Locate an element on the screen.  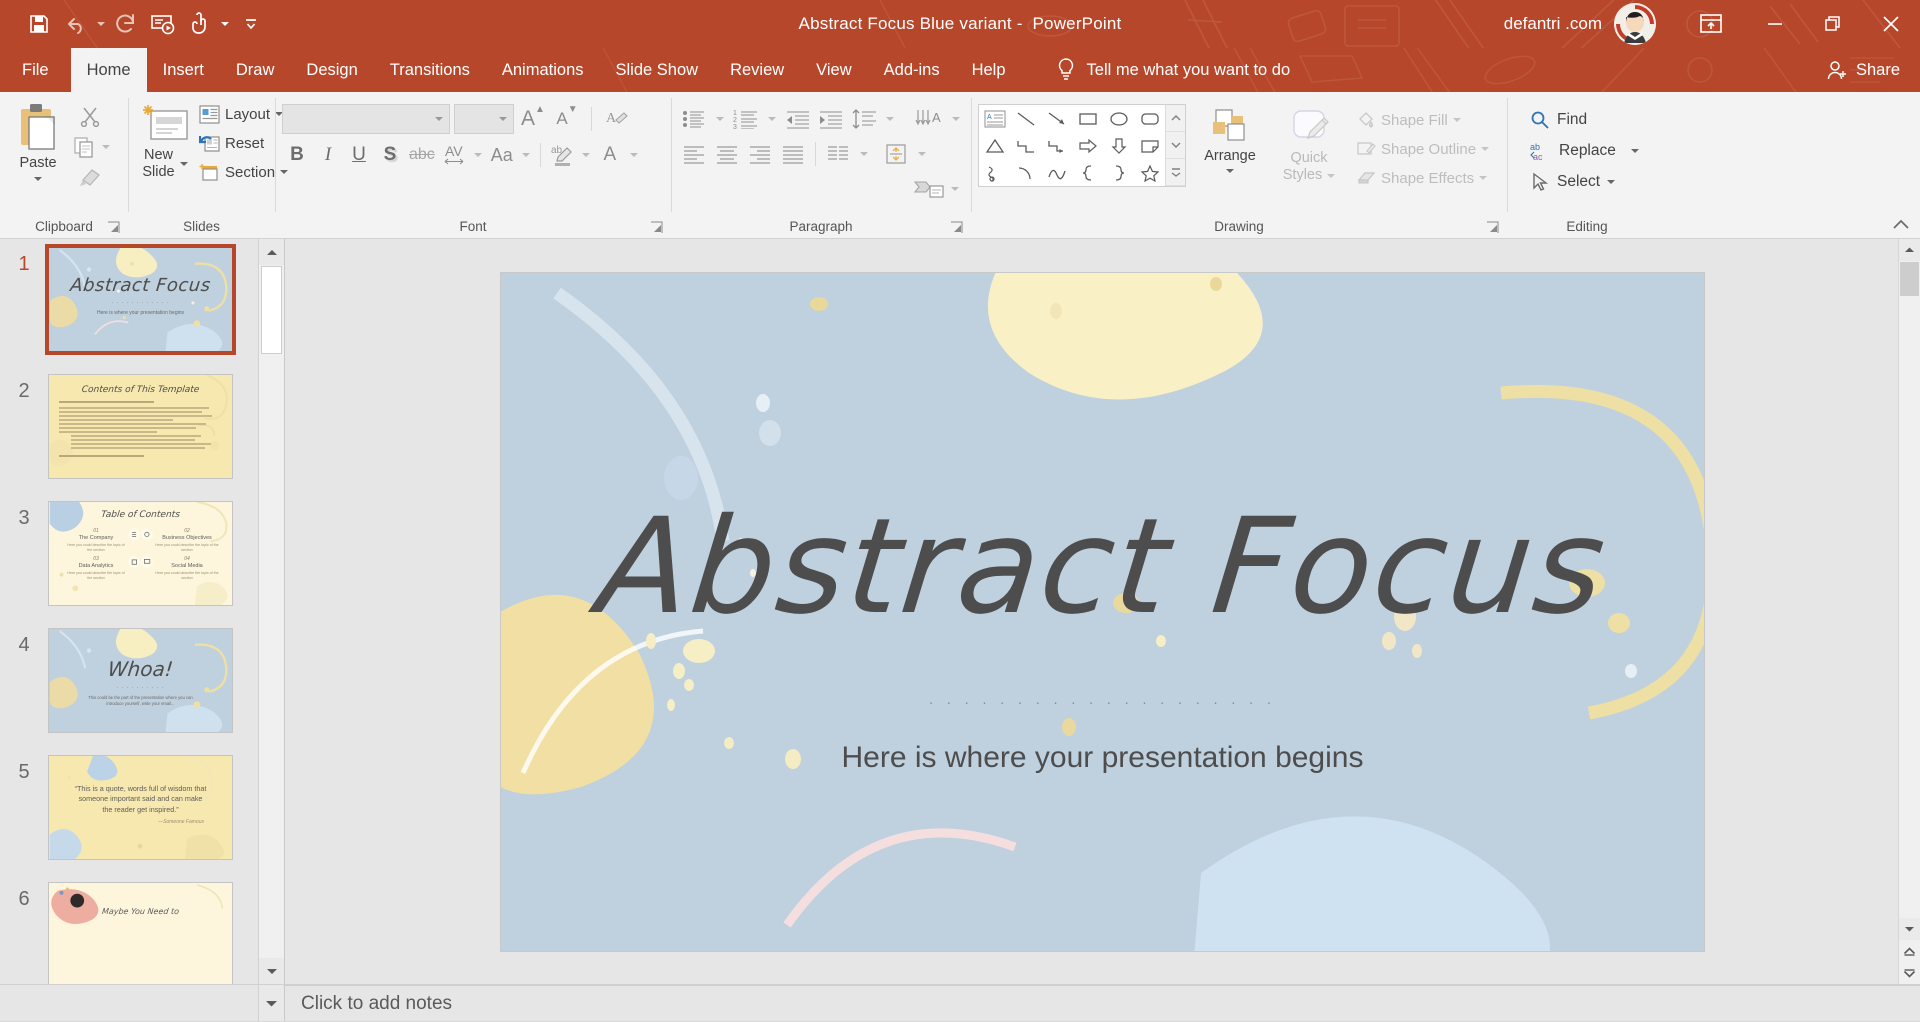
font-name-dropdown-caret-icon is located at coordinates (439, 119).